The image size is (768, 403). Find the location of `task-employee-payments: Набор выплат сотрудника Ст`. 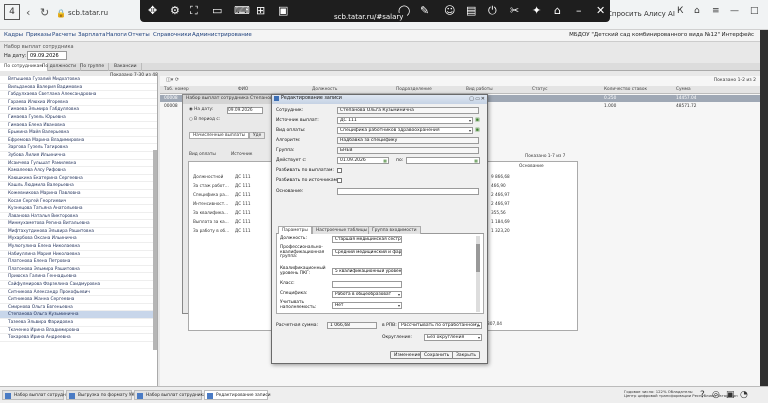

task-employee-payments: Набор выплат сотрудника Ст is located at coordinates (173, 395).